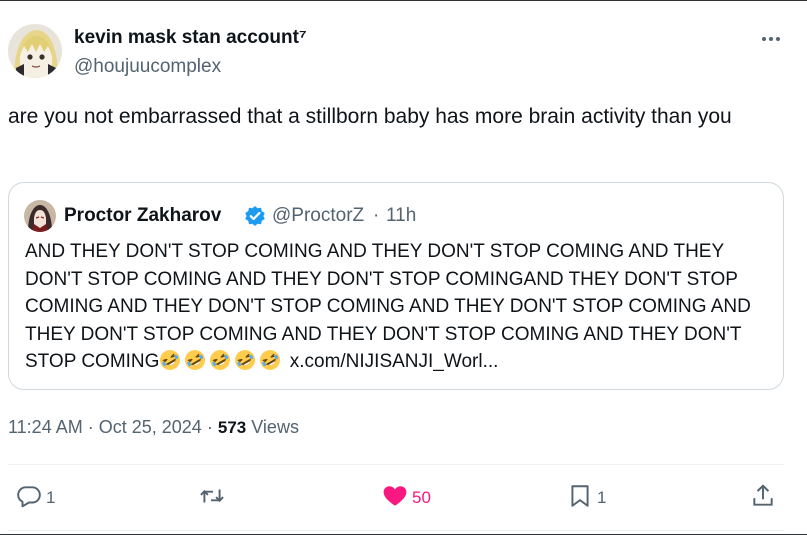 Image resolution: width=807 pixels, height=535 pixels. Describe the element at coordinates (602, 497) in the screenshot. I see `bookmark-count: 1` at that location.